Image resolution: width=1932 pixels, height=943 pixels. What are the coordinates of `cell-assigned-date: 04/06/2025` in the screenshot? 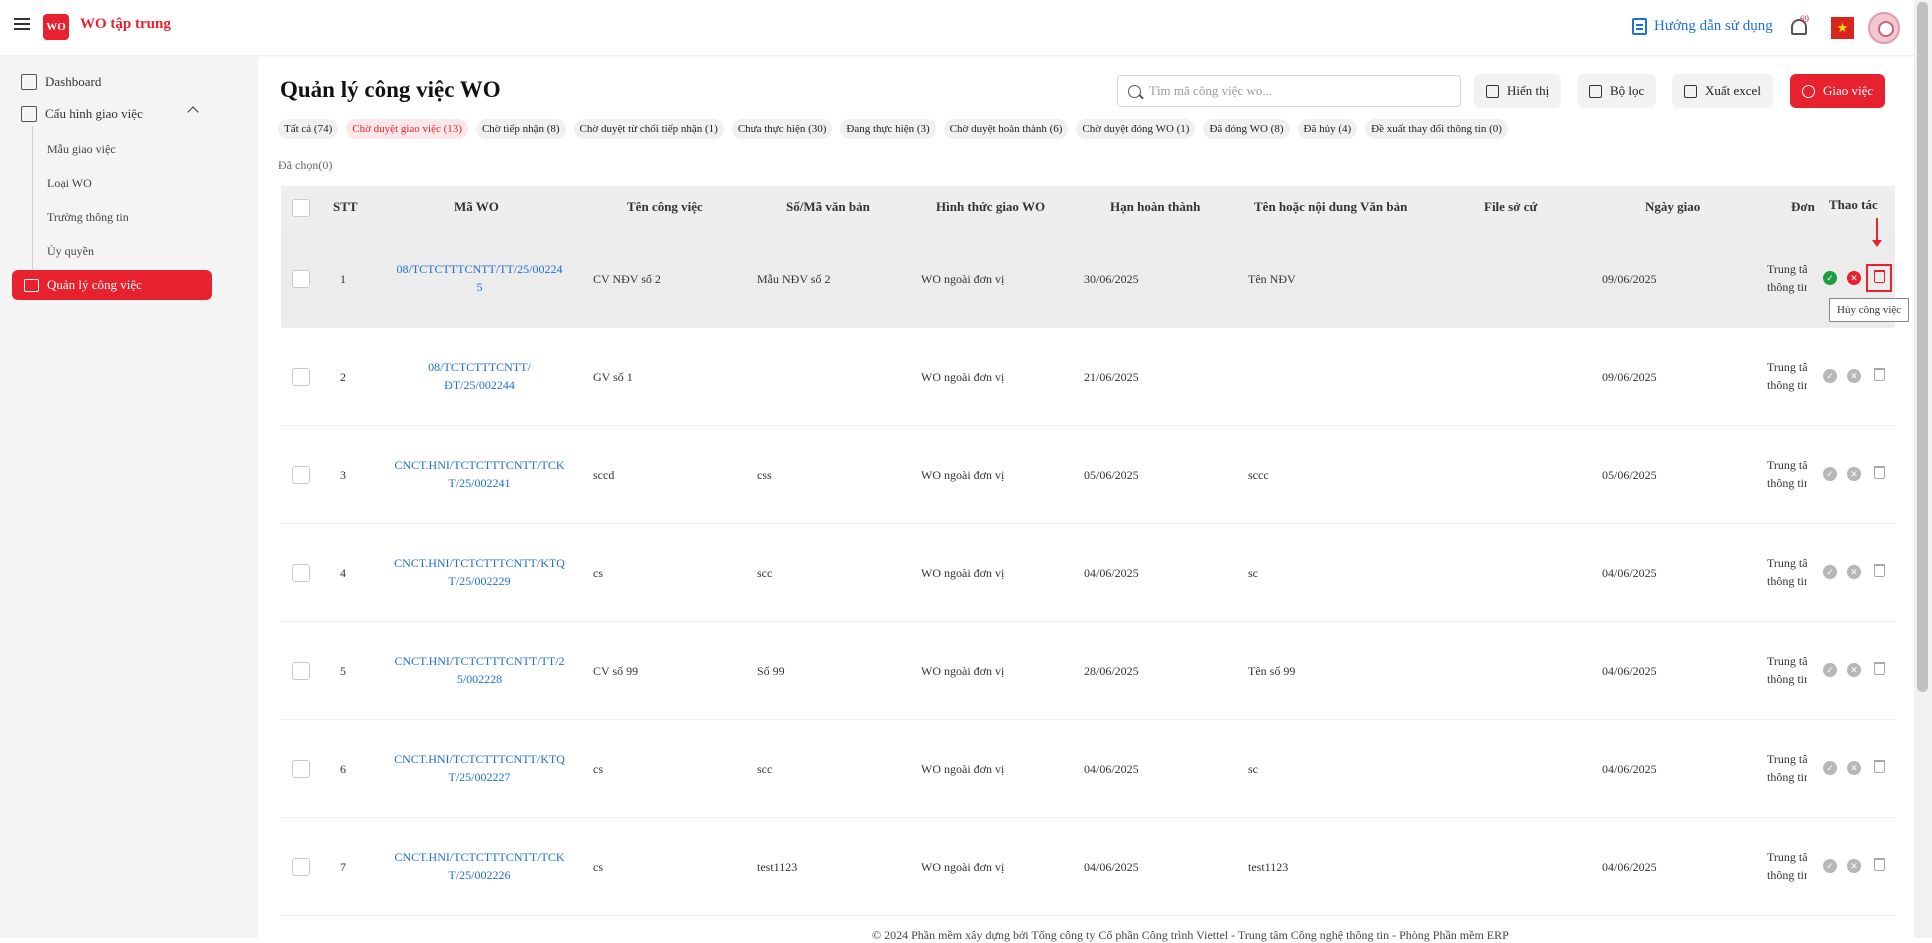 It's located at (1629, 671).